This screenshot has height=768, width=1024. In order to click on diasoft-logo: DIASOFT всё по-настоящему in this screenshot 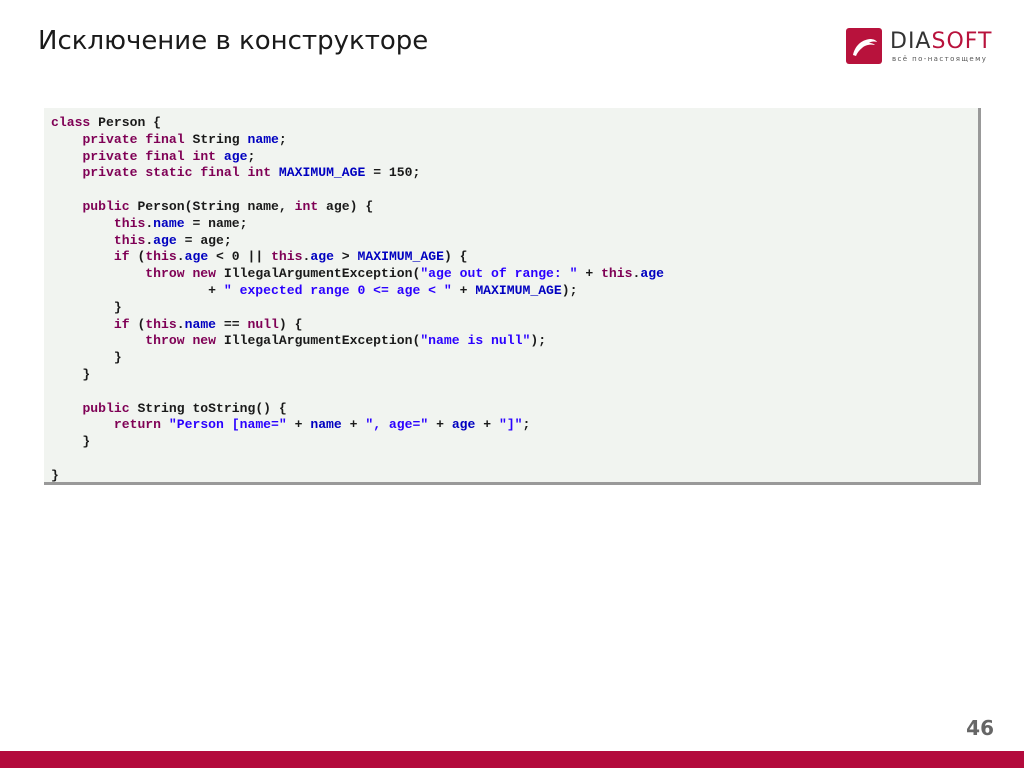, I will do `click(926, 48)`.